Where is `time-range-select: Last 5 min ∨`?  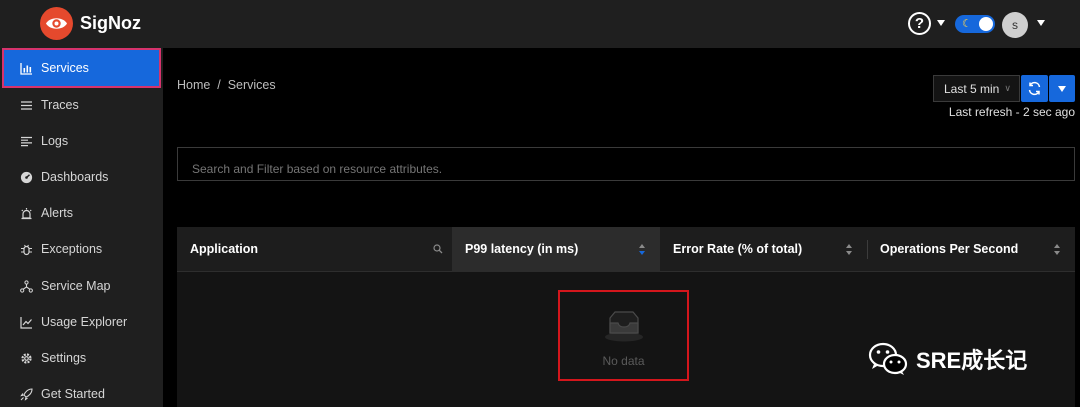 time-range-select: Last 5 min ∨ is located at coordinates (976, 88).